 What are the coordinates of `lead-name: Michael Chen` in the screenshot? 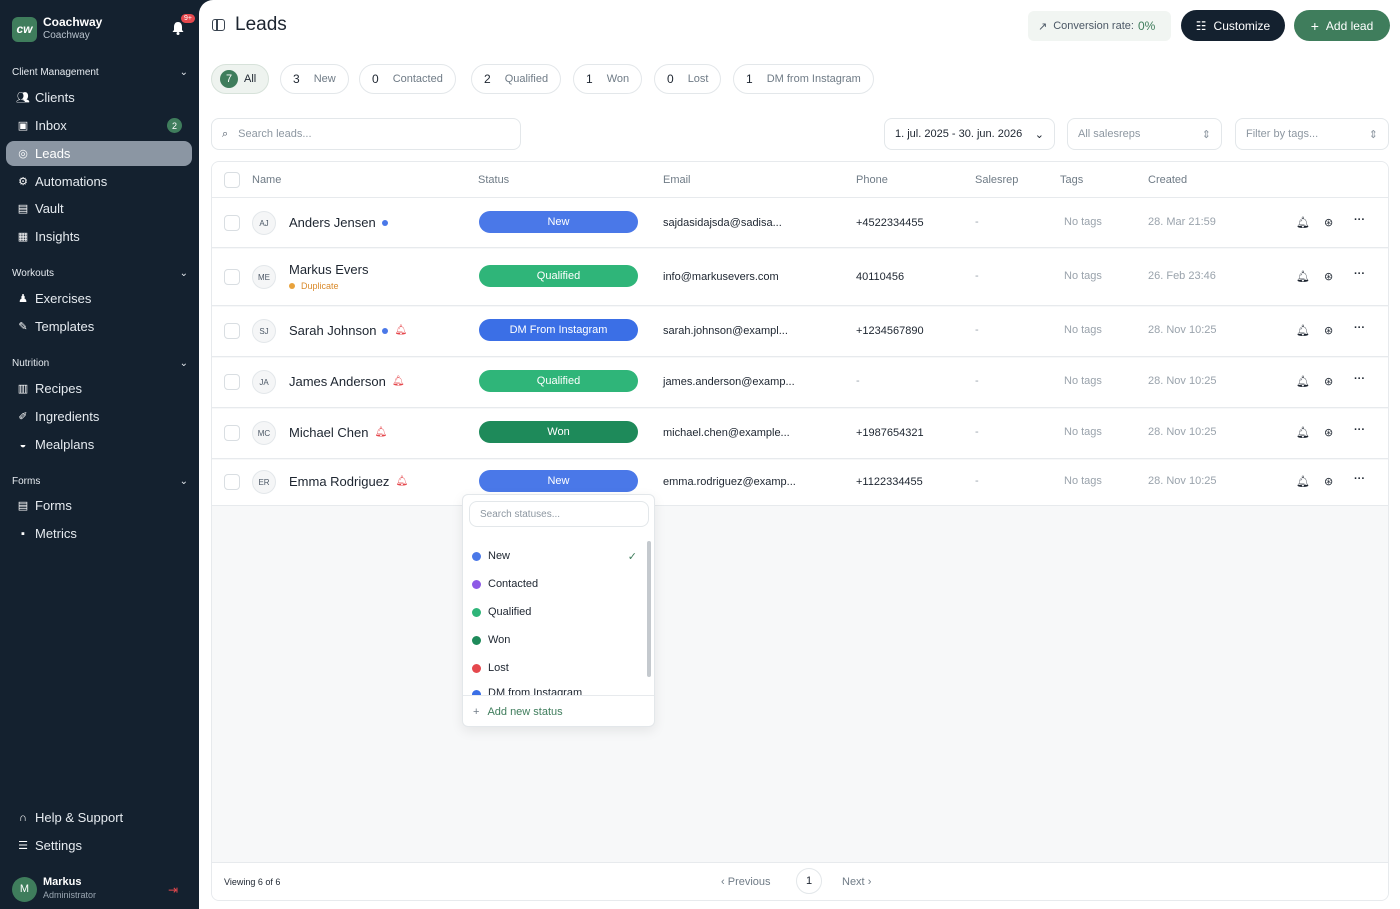 It's located at (329, 432).